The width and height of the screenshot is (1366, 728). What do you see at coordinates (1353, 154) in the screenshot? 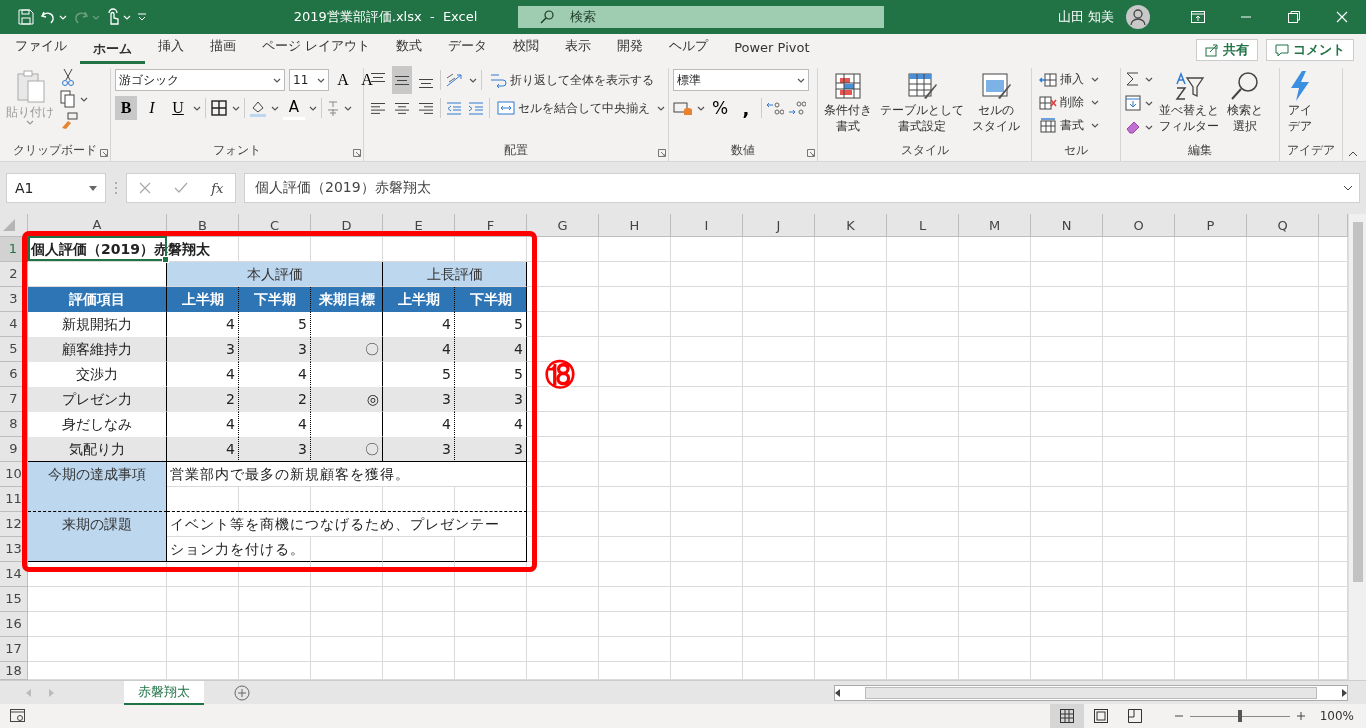
I see `collapse-ribbon-icon` at bounding box center [1353, 154].